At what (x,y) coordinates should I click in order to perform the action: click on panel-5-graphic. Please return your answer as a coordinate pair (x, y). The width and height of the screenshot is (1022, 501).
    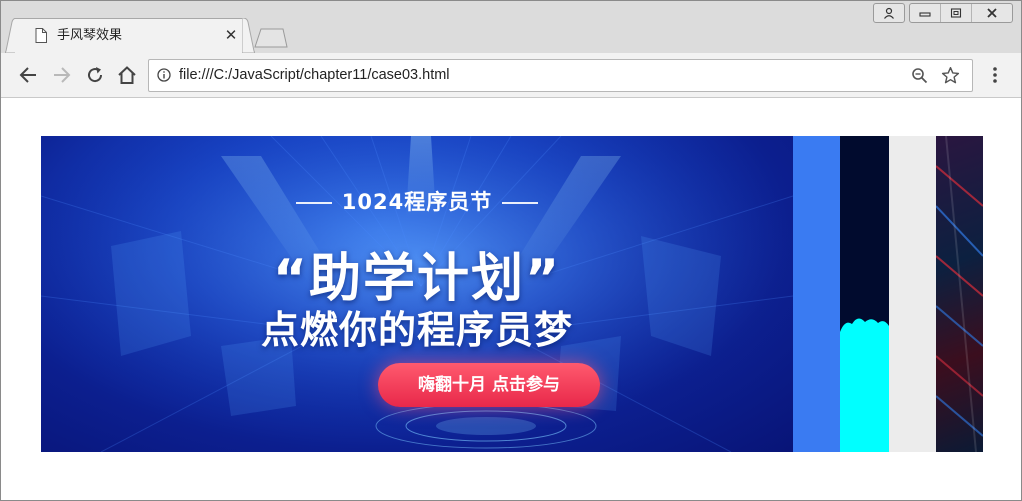
    Looking at the image, I should click on (959, 294).